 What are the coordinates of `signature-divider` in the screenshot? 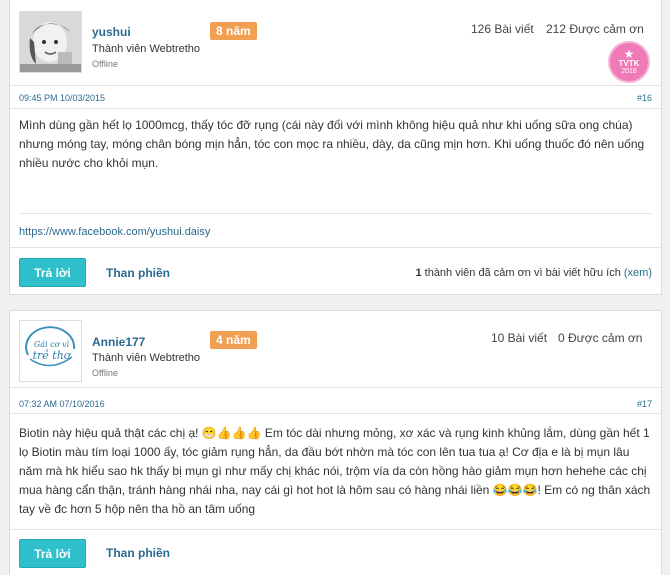 It's located at (335, 213).